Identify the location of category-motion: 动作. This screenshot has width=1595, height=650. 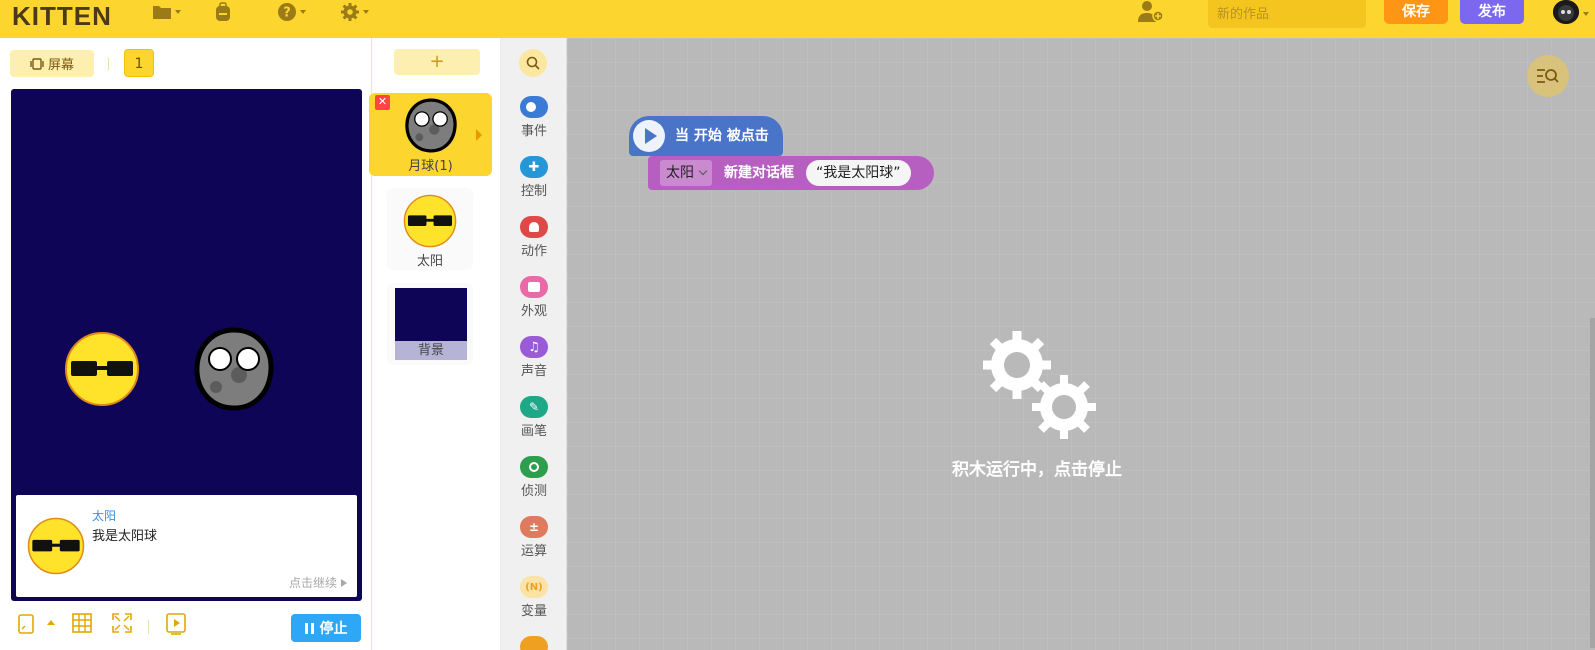
(534, 237).